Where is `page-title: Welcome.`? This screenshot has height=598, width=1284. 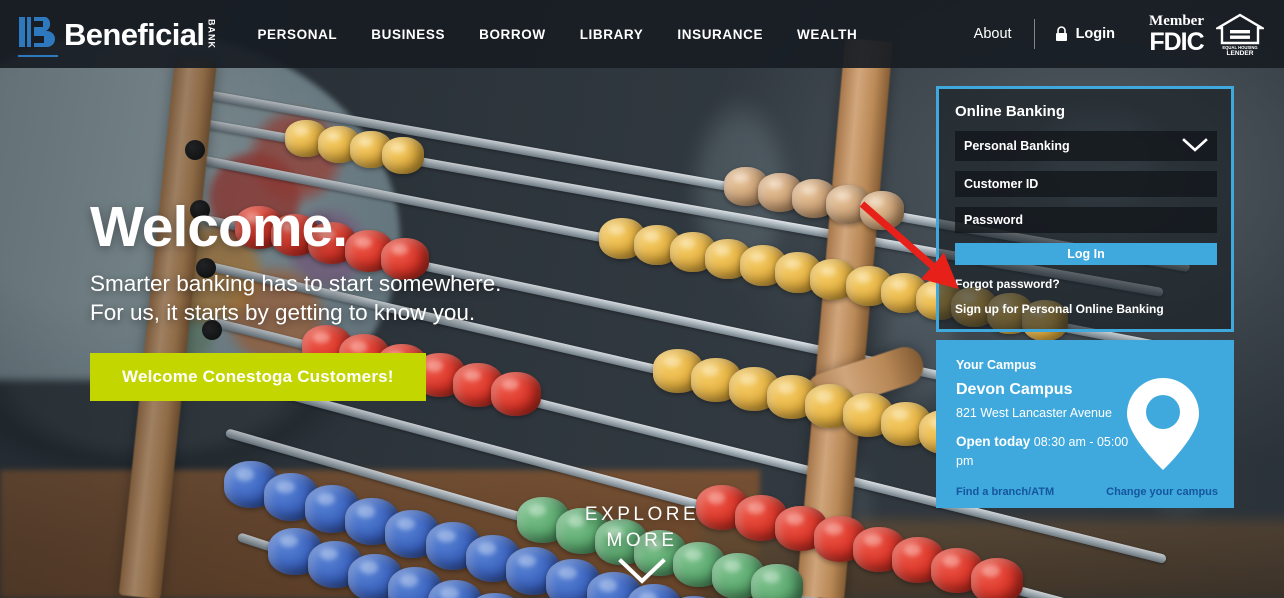 page-title: Welcome. is located at coordinates (219, 227).